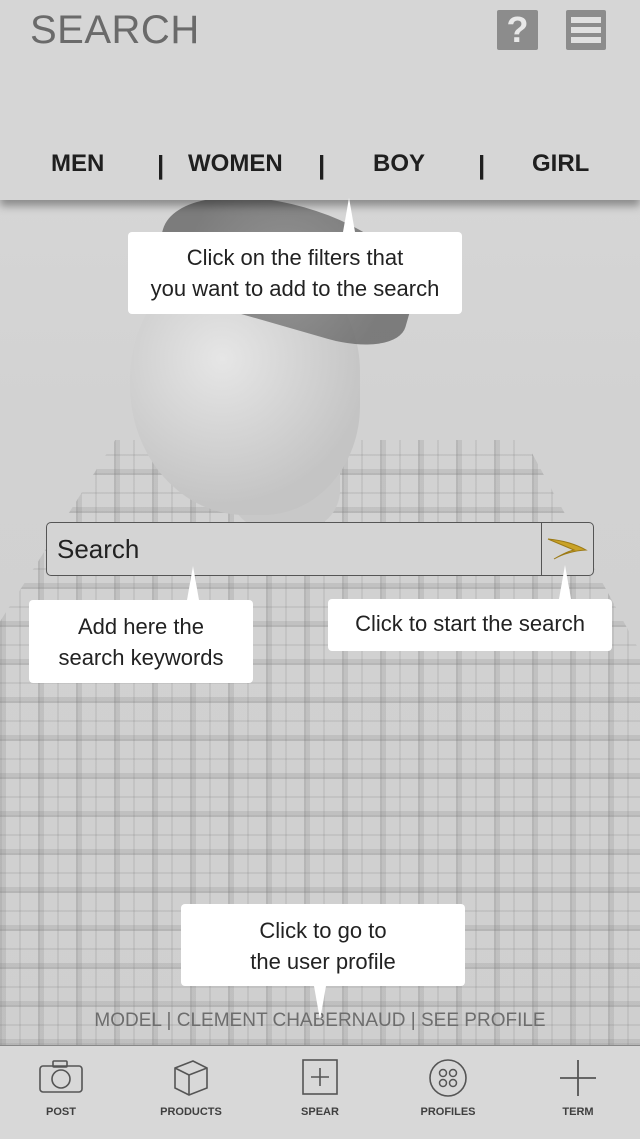 Image resolution: width=640 pixels, height=1139 pixels. I want to click on nav-label: TERM, so click(578, 1112).